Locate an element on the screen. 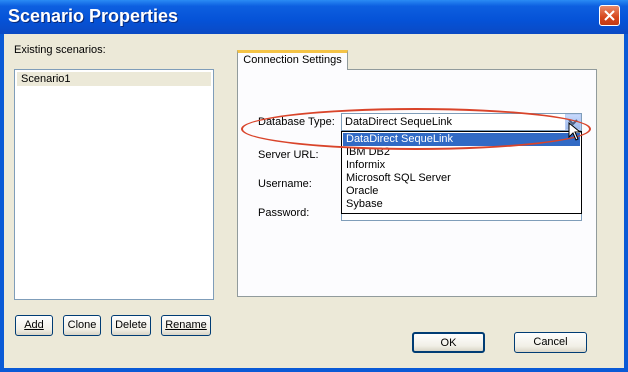 The width and height of the screenshot is (628, 372). password-label: Password: is located at coordinates (284, 213).